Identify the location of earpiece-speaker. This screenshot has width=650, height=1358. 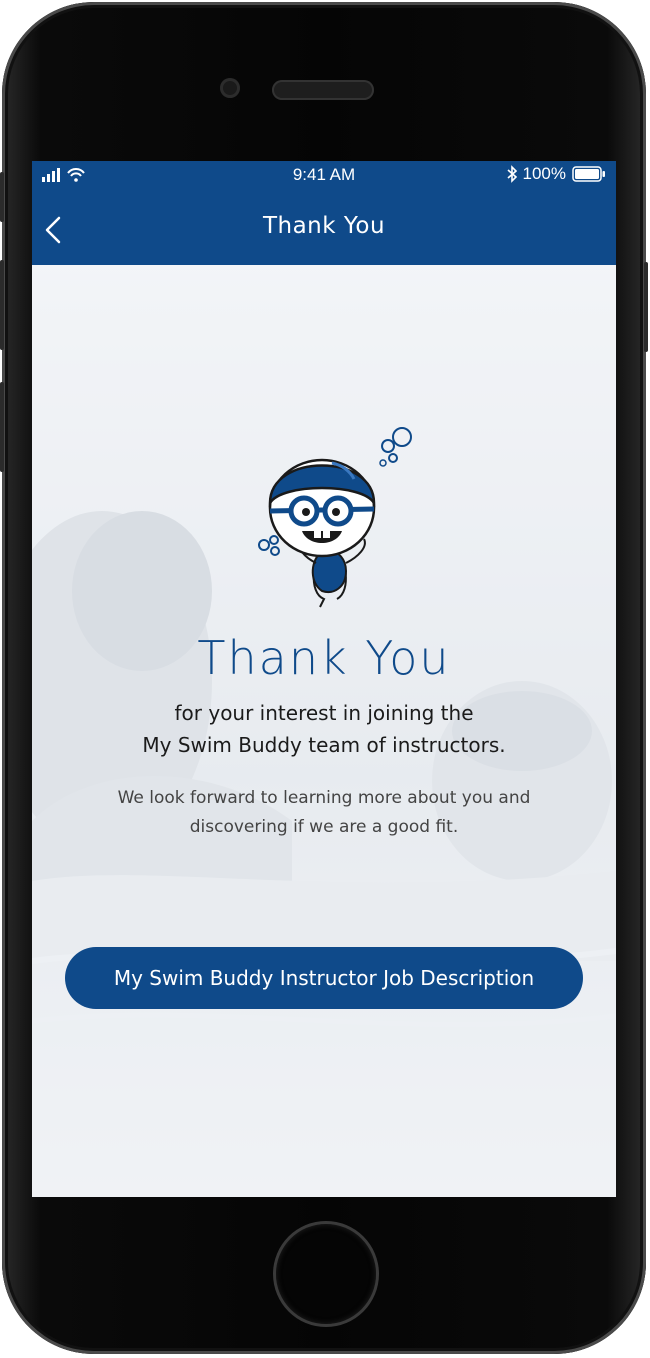
(323, 90).